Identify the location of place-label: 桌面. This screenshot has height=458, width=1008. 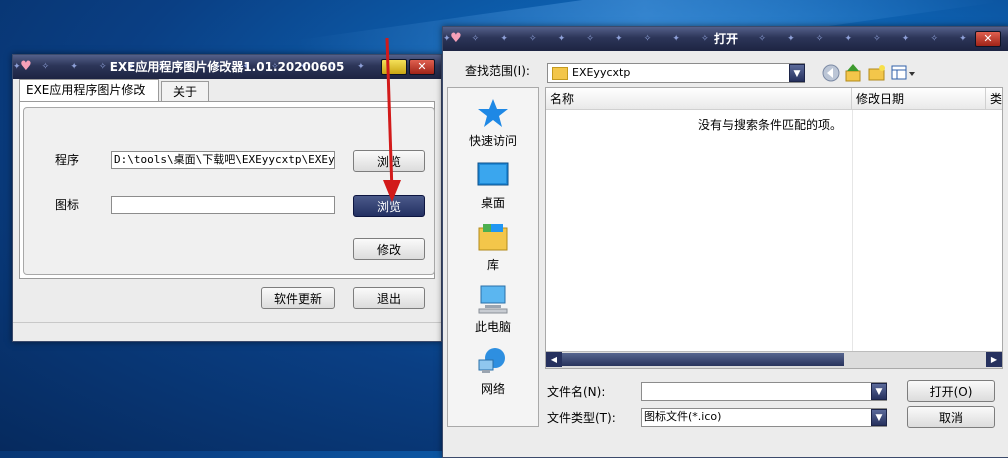
(492, 203).